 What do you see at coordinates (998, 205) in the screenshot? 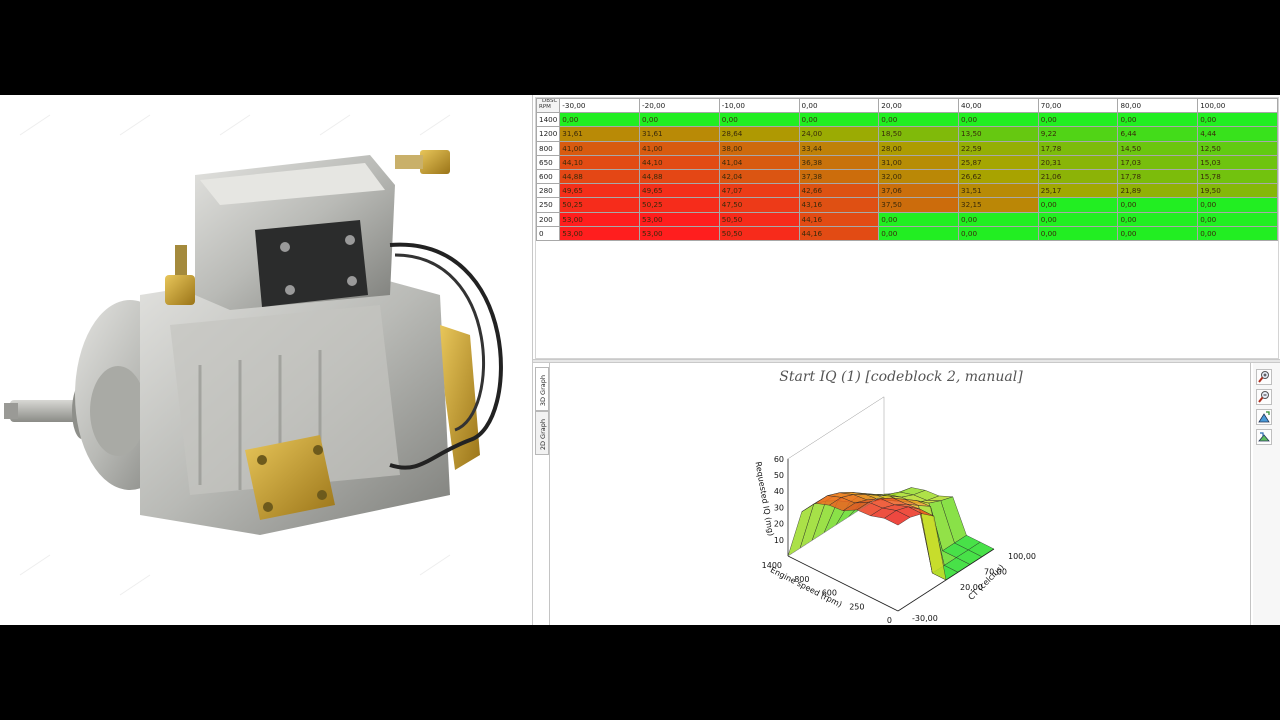
I see `map-cell: 32,15` at bounding box center [998, 205].